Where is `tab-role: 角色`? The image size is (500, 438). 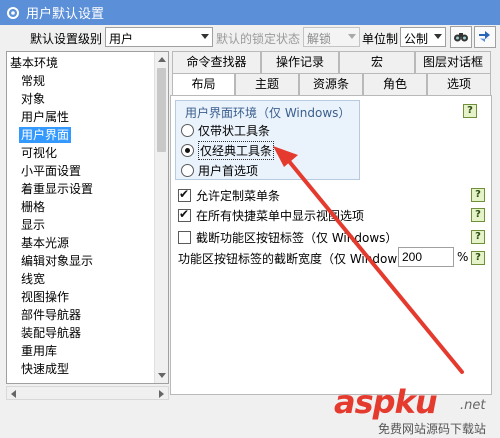 tab-role: 角色 is located at coordinates (395, 84).